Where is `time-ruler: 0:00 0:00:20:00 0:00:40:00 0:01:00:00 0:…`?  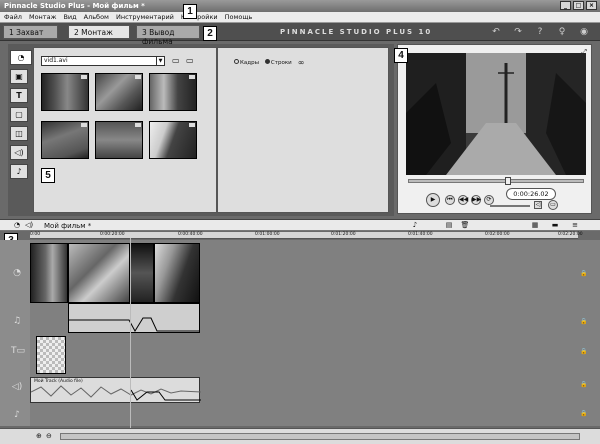 time-ruler: 0:00 0:00:20:00 0:00:40:00 0:01:00:00 0:… is located at coordinates (306, 235).